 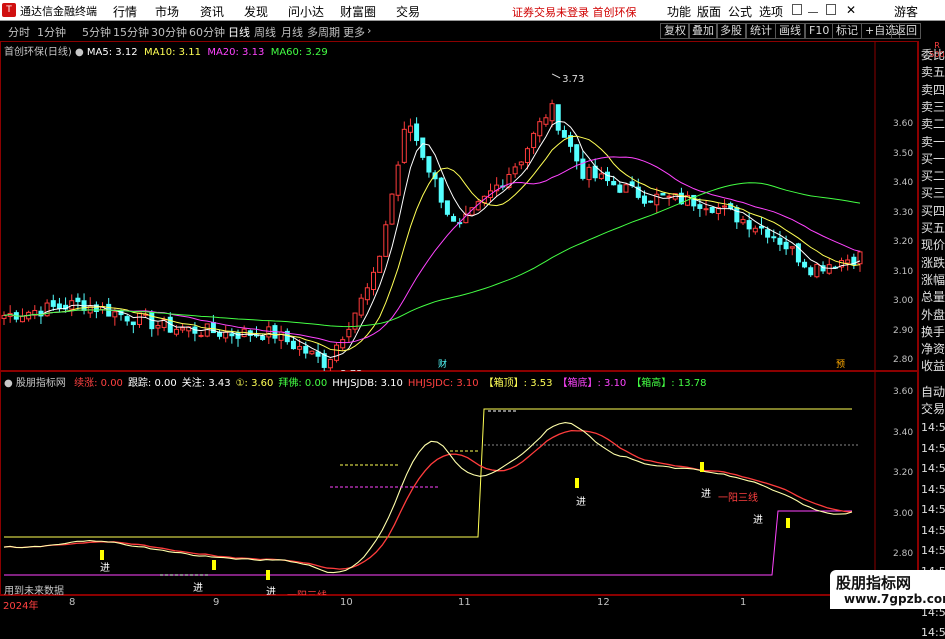 What do you see at coordinates (212, 11) in the screenshot?
I see `menu-news: 资讯` at bounding box center [212, 11].